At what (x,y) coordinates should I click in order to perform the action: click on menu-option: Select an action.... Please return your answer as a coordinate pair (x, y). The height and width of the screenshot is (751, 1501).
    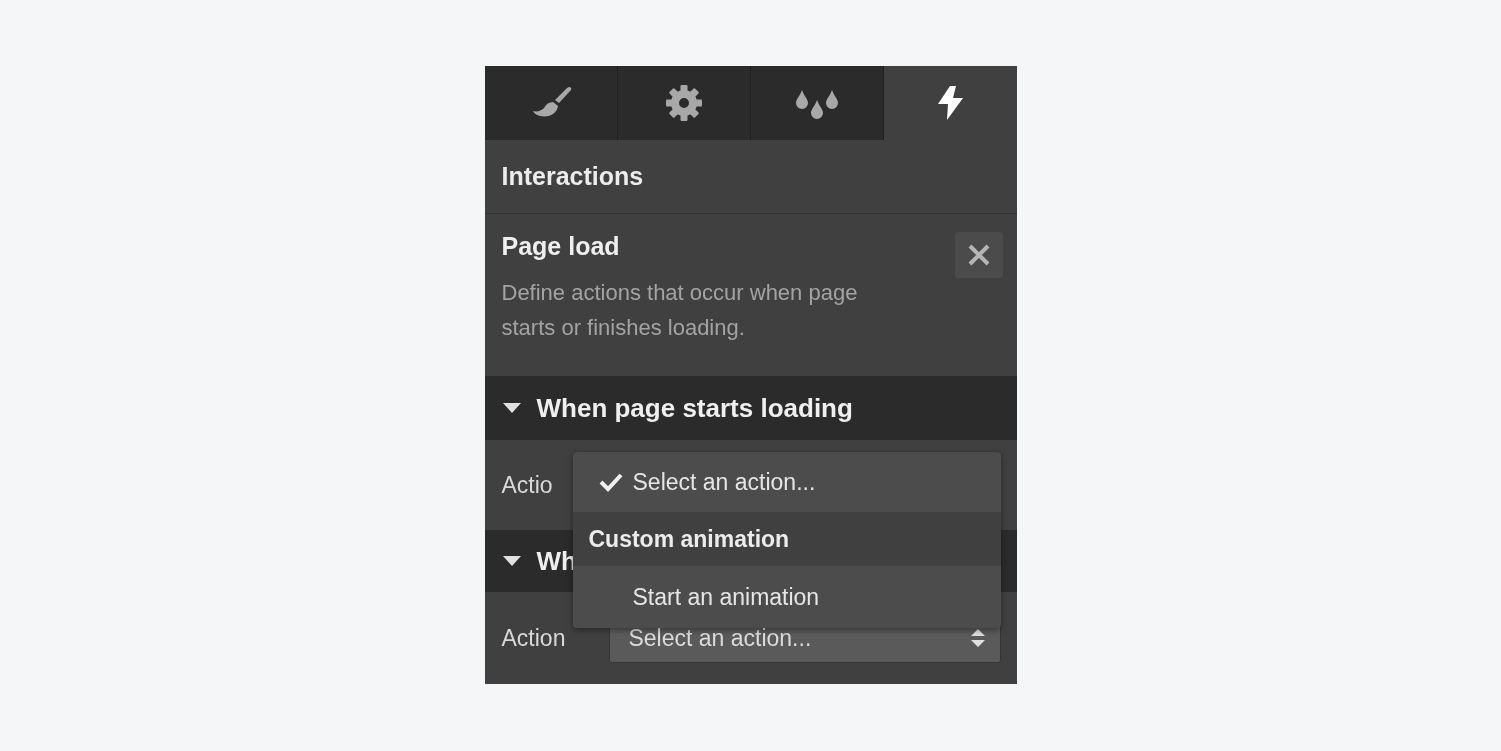
    Looking at the image, I should click on (786, 482).